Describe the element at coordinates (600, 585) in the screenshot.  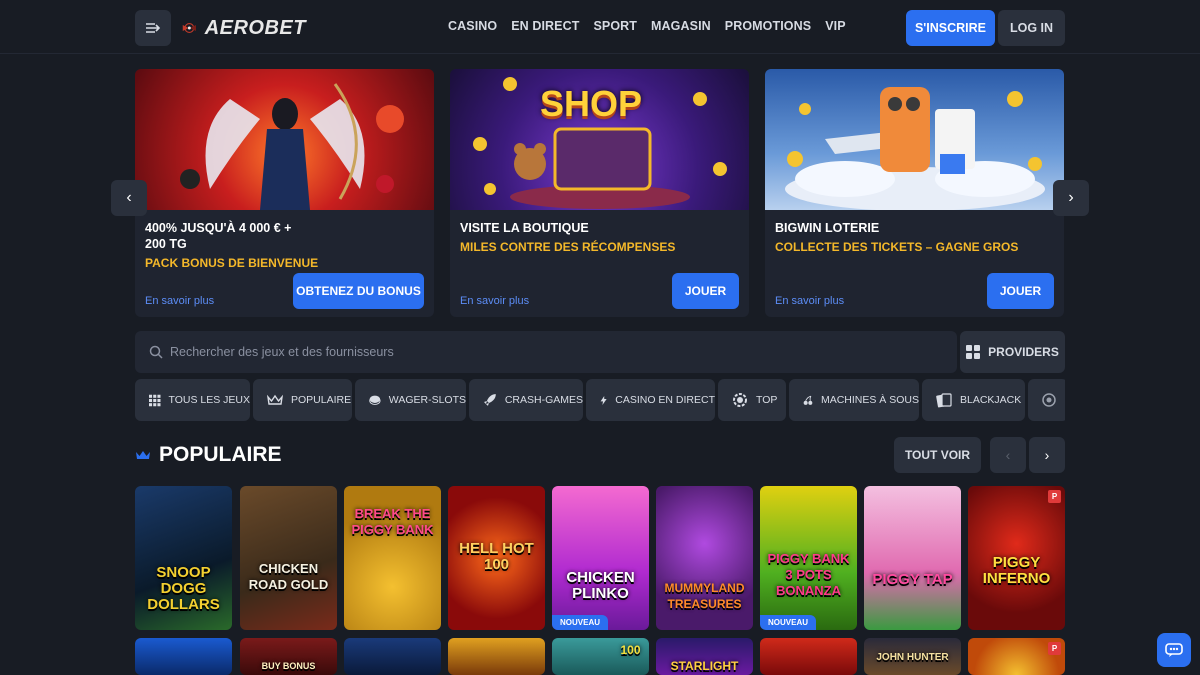
I see `game-title: CHICKEN PLINKO` at that location.